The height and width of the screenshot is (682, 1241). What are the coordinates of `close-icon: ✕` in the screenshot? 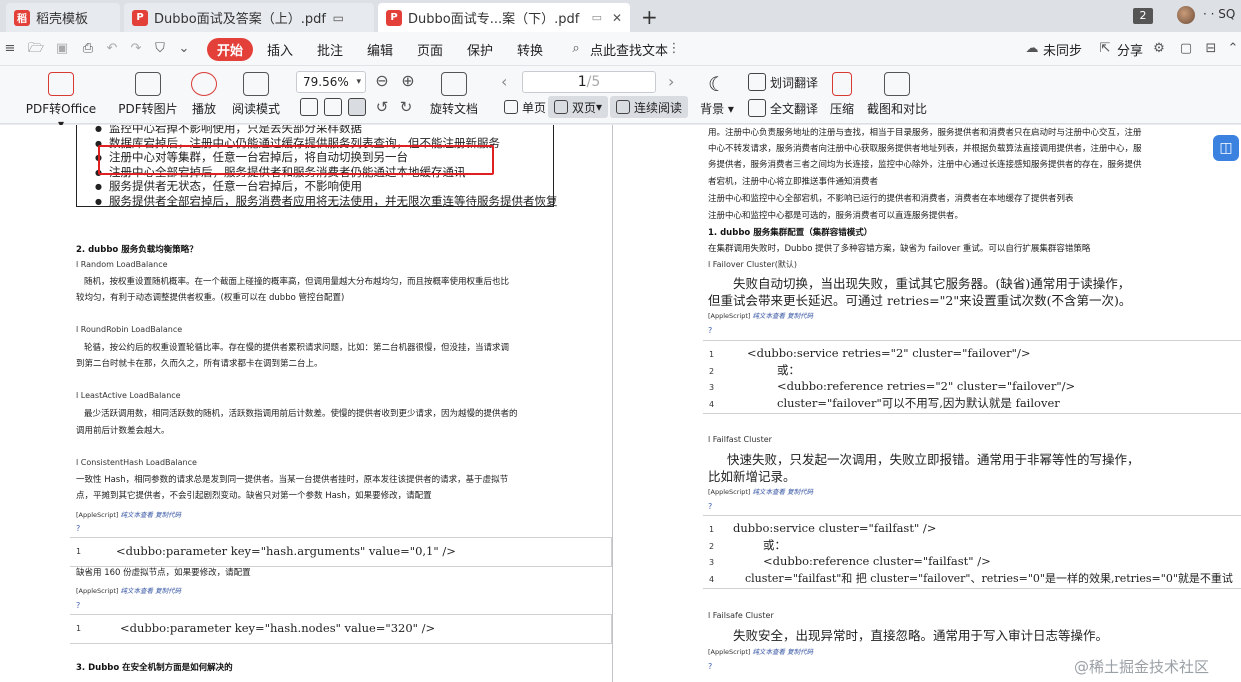 It's located at (617, 18).